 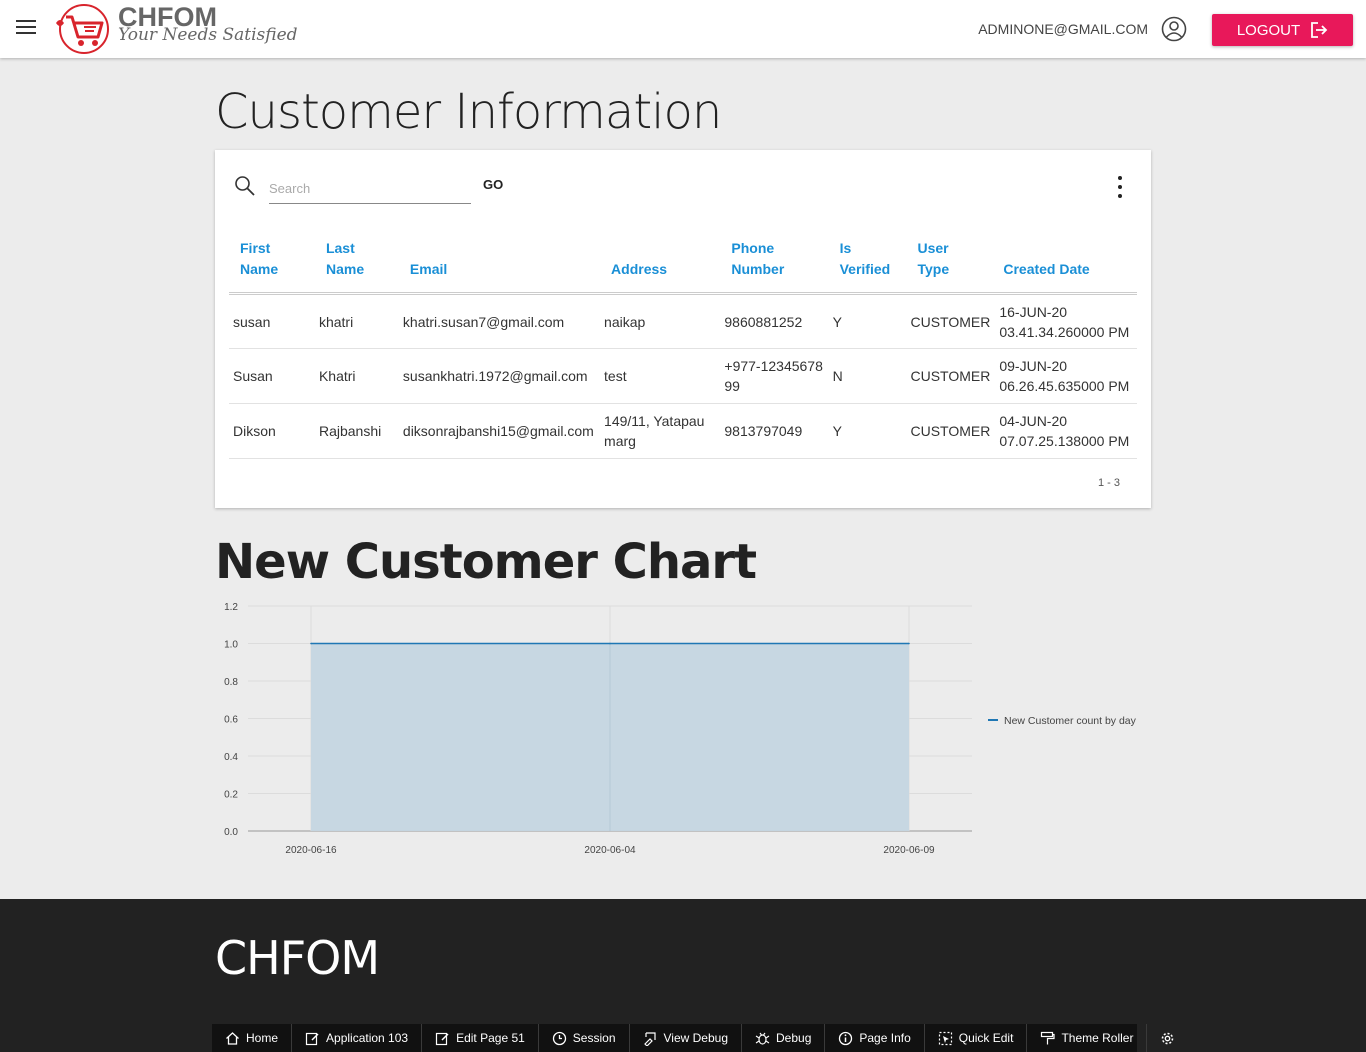 I want to click on quick-edit-icon, so click(x=945, y=1038).